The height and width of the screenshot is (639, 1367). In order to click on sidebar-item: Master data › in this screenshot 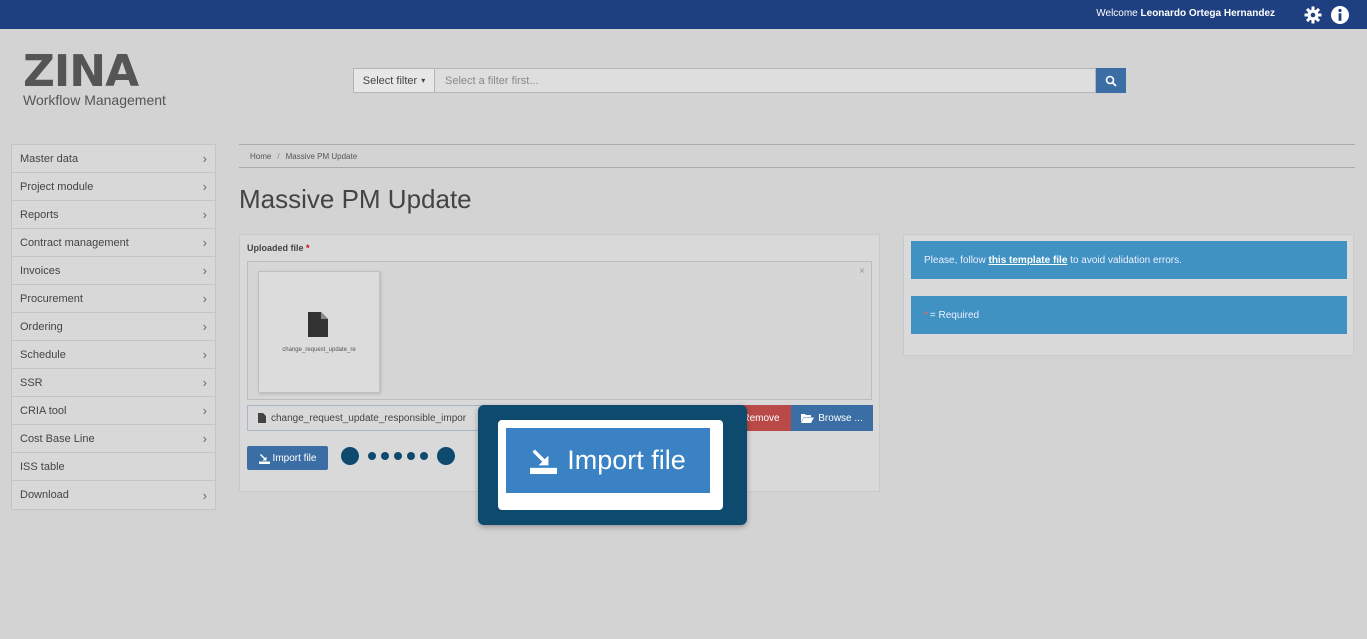, I will do `click(113, 159)`.